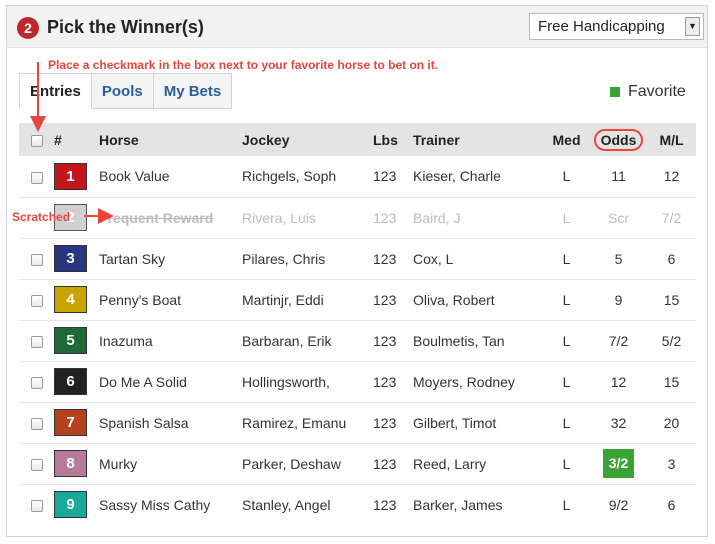 This screenshot has width=715, height=544. Describe the element at coordinates (41, 217) in the screenshot. I see `scratched-annotation: Scratched` at that location.